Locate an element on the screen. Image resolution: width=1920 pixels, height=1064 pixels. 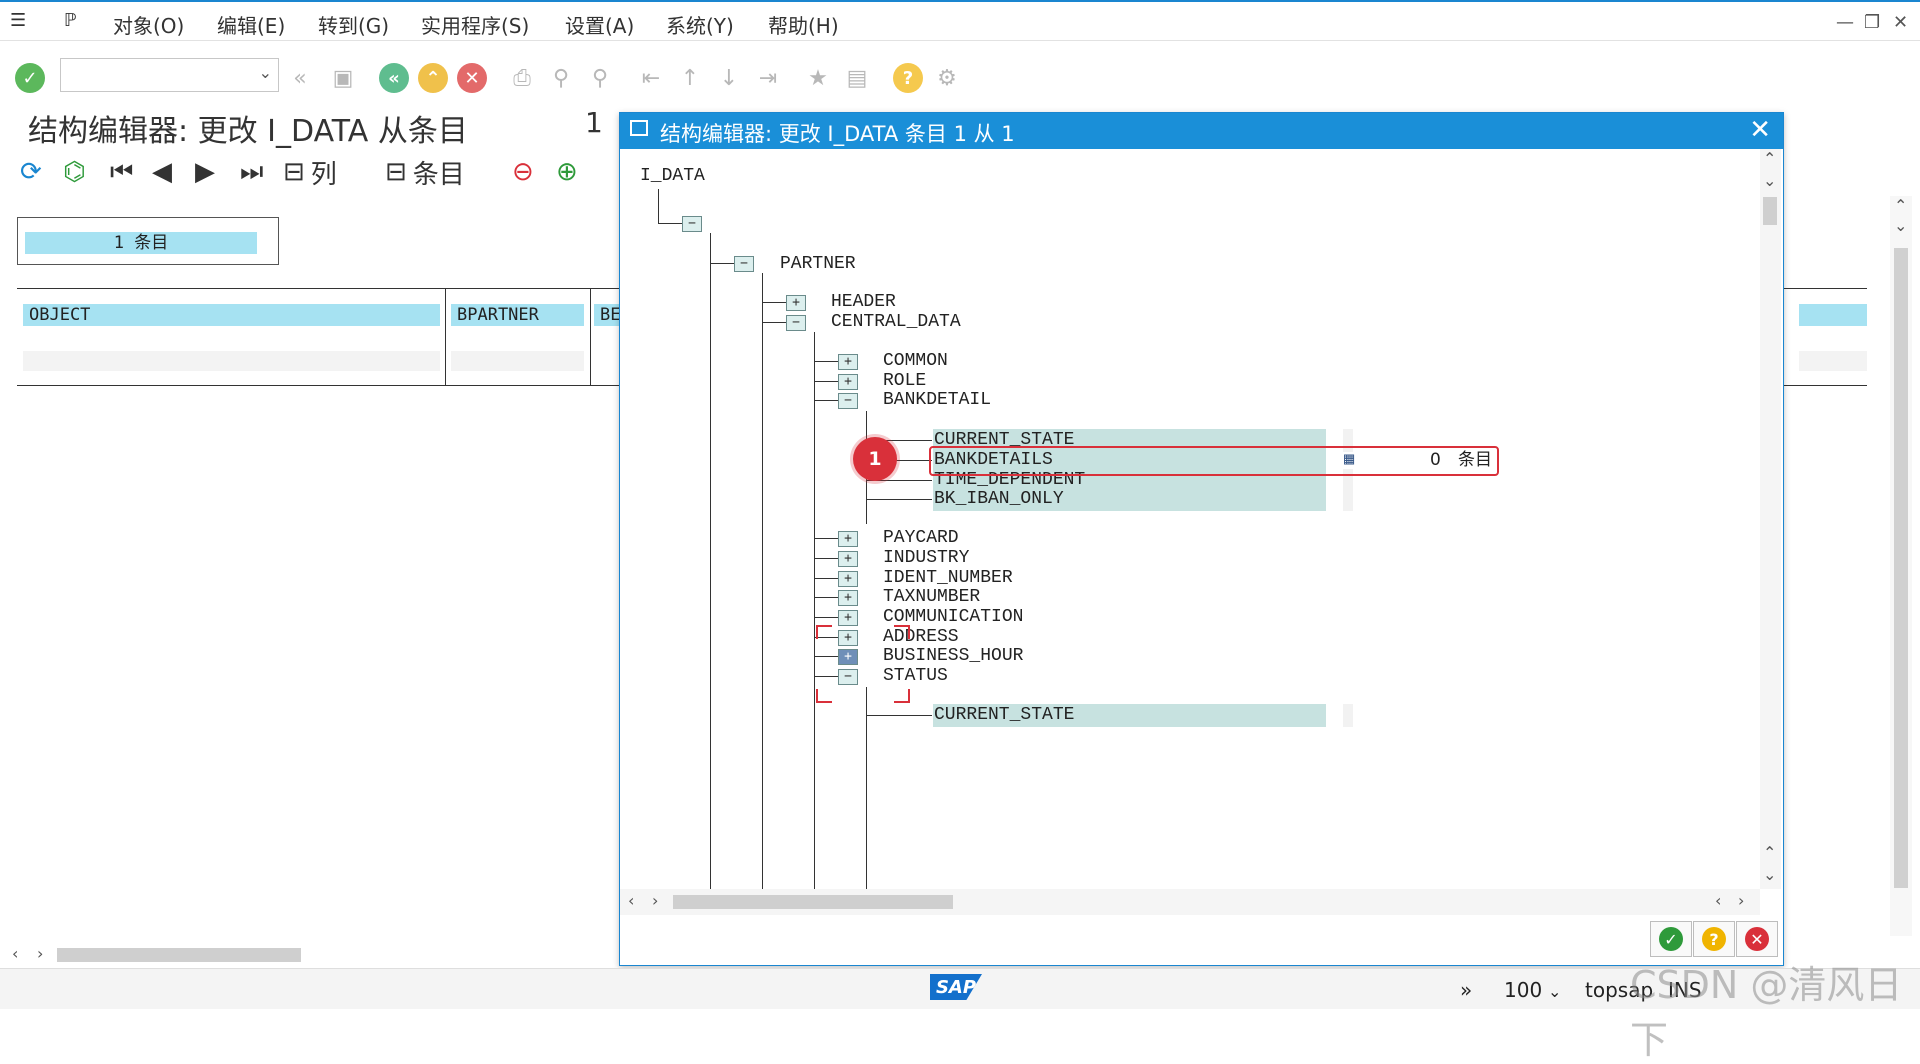
last-page-icon: ⇥ is located at coordinates (768, 78).